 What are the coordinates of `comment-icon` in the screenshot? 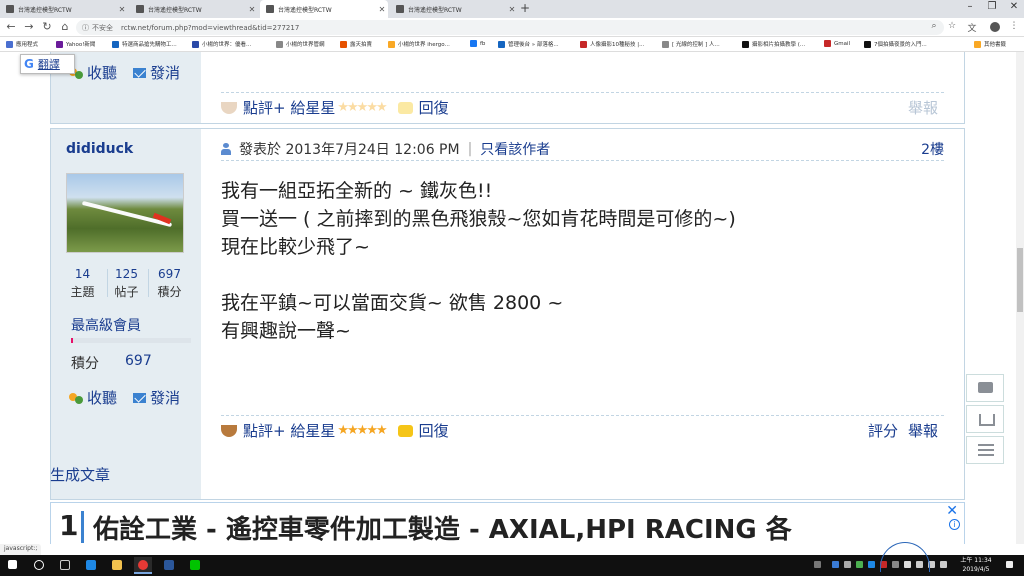 It's located at (985, 388).